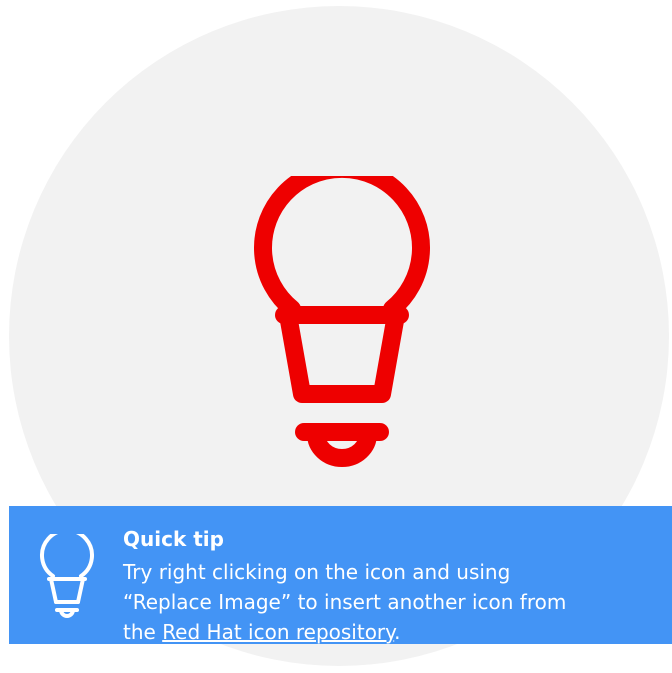 This screenshot has height=673, width=672. I want to click on tip-line-3-prefix: the, so click(143, 632).